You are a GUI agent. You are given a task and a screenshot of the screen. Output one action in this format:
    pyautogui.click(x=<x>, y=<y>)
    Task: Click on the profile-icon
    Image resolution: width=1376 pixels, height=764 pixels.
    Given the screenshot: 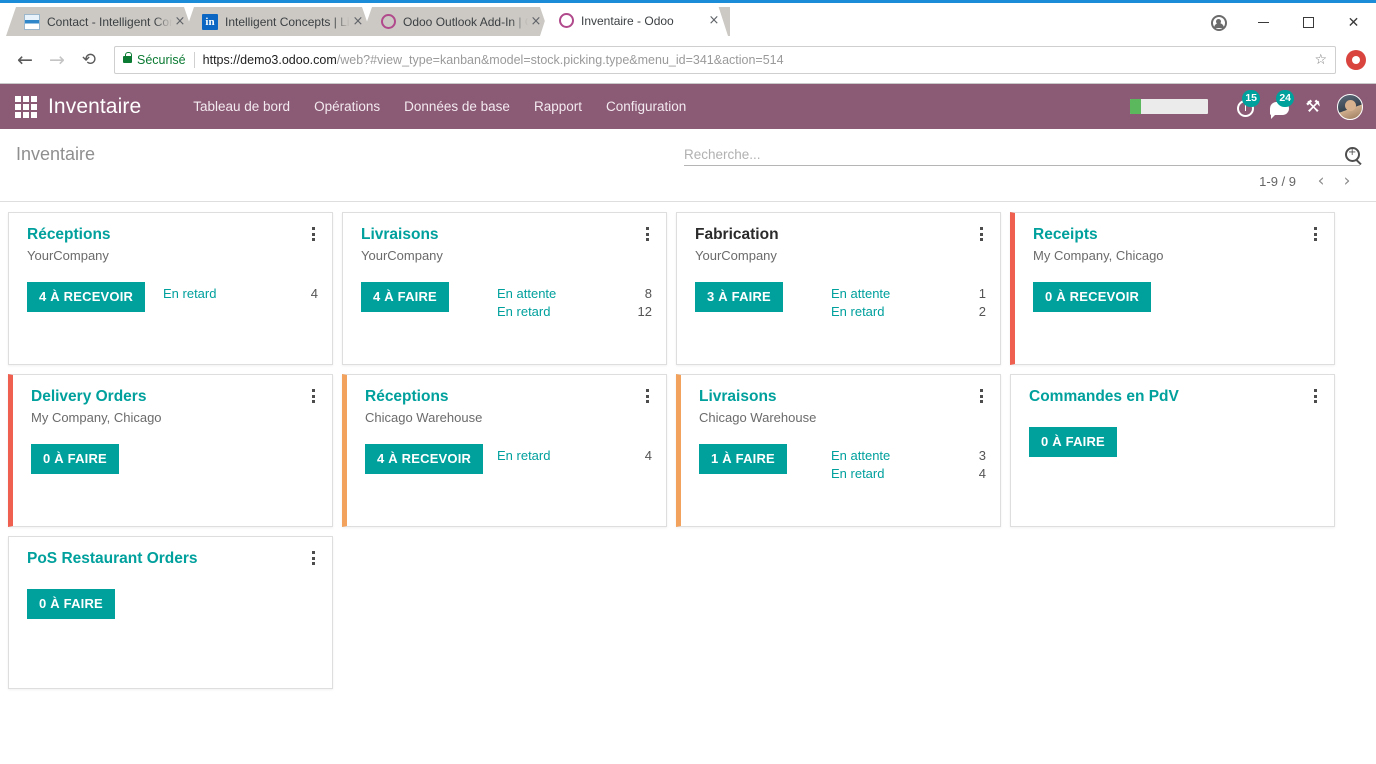 What is the action you would take?
    pyautogui.click(x=1218, y=22)
    